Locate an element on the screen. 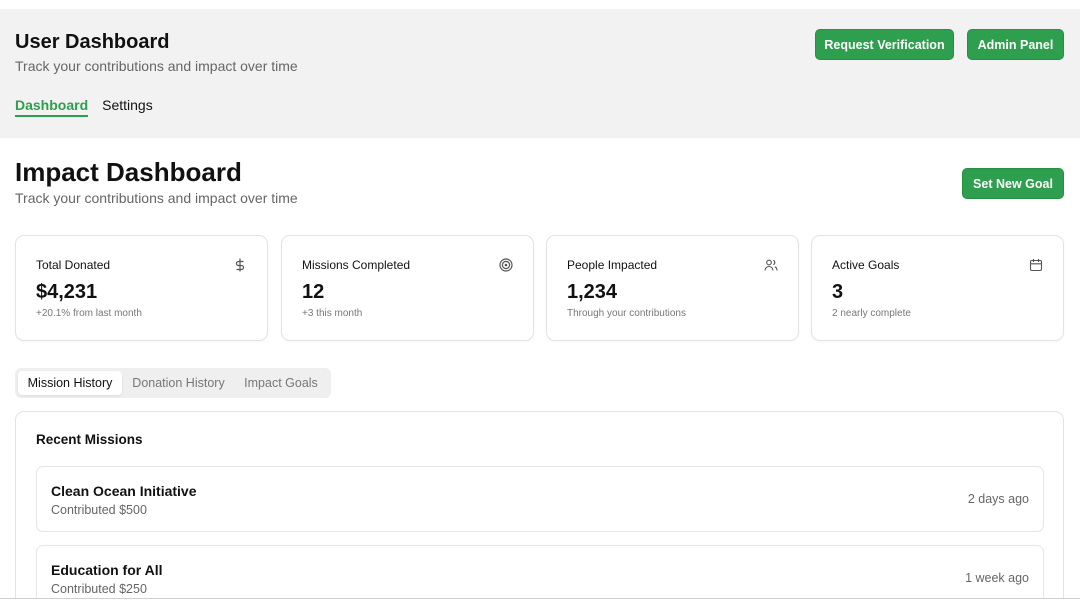 The width and height of the screenshot is (1080, 608). stat-value: 12 is located at coordinates (313, 292).